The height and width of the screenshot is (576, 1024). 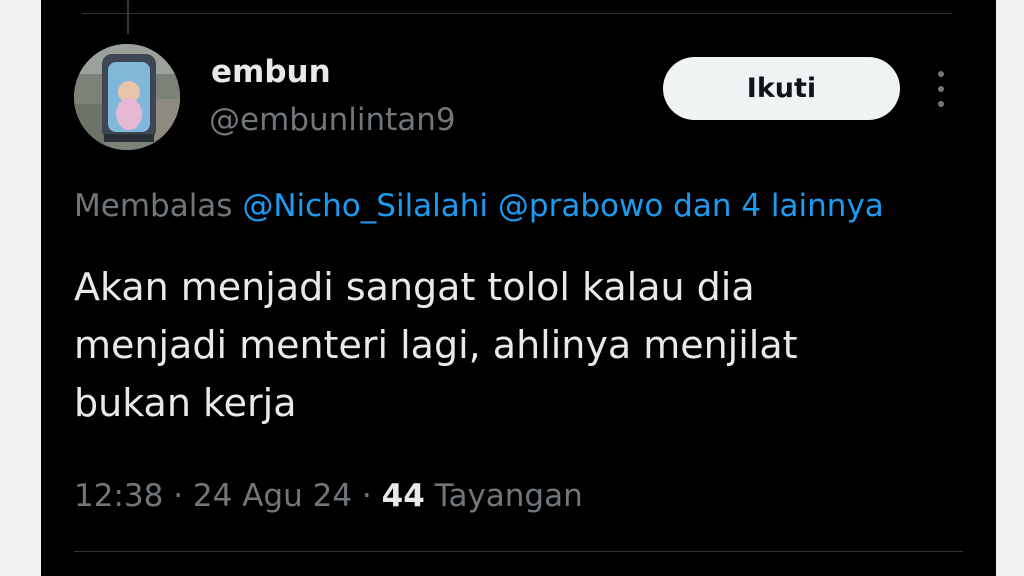 What do you see at coordinates (580, 206) in the screenshot?
I see `mention-link-2: @prabowo` at bounding box center [580, 206].